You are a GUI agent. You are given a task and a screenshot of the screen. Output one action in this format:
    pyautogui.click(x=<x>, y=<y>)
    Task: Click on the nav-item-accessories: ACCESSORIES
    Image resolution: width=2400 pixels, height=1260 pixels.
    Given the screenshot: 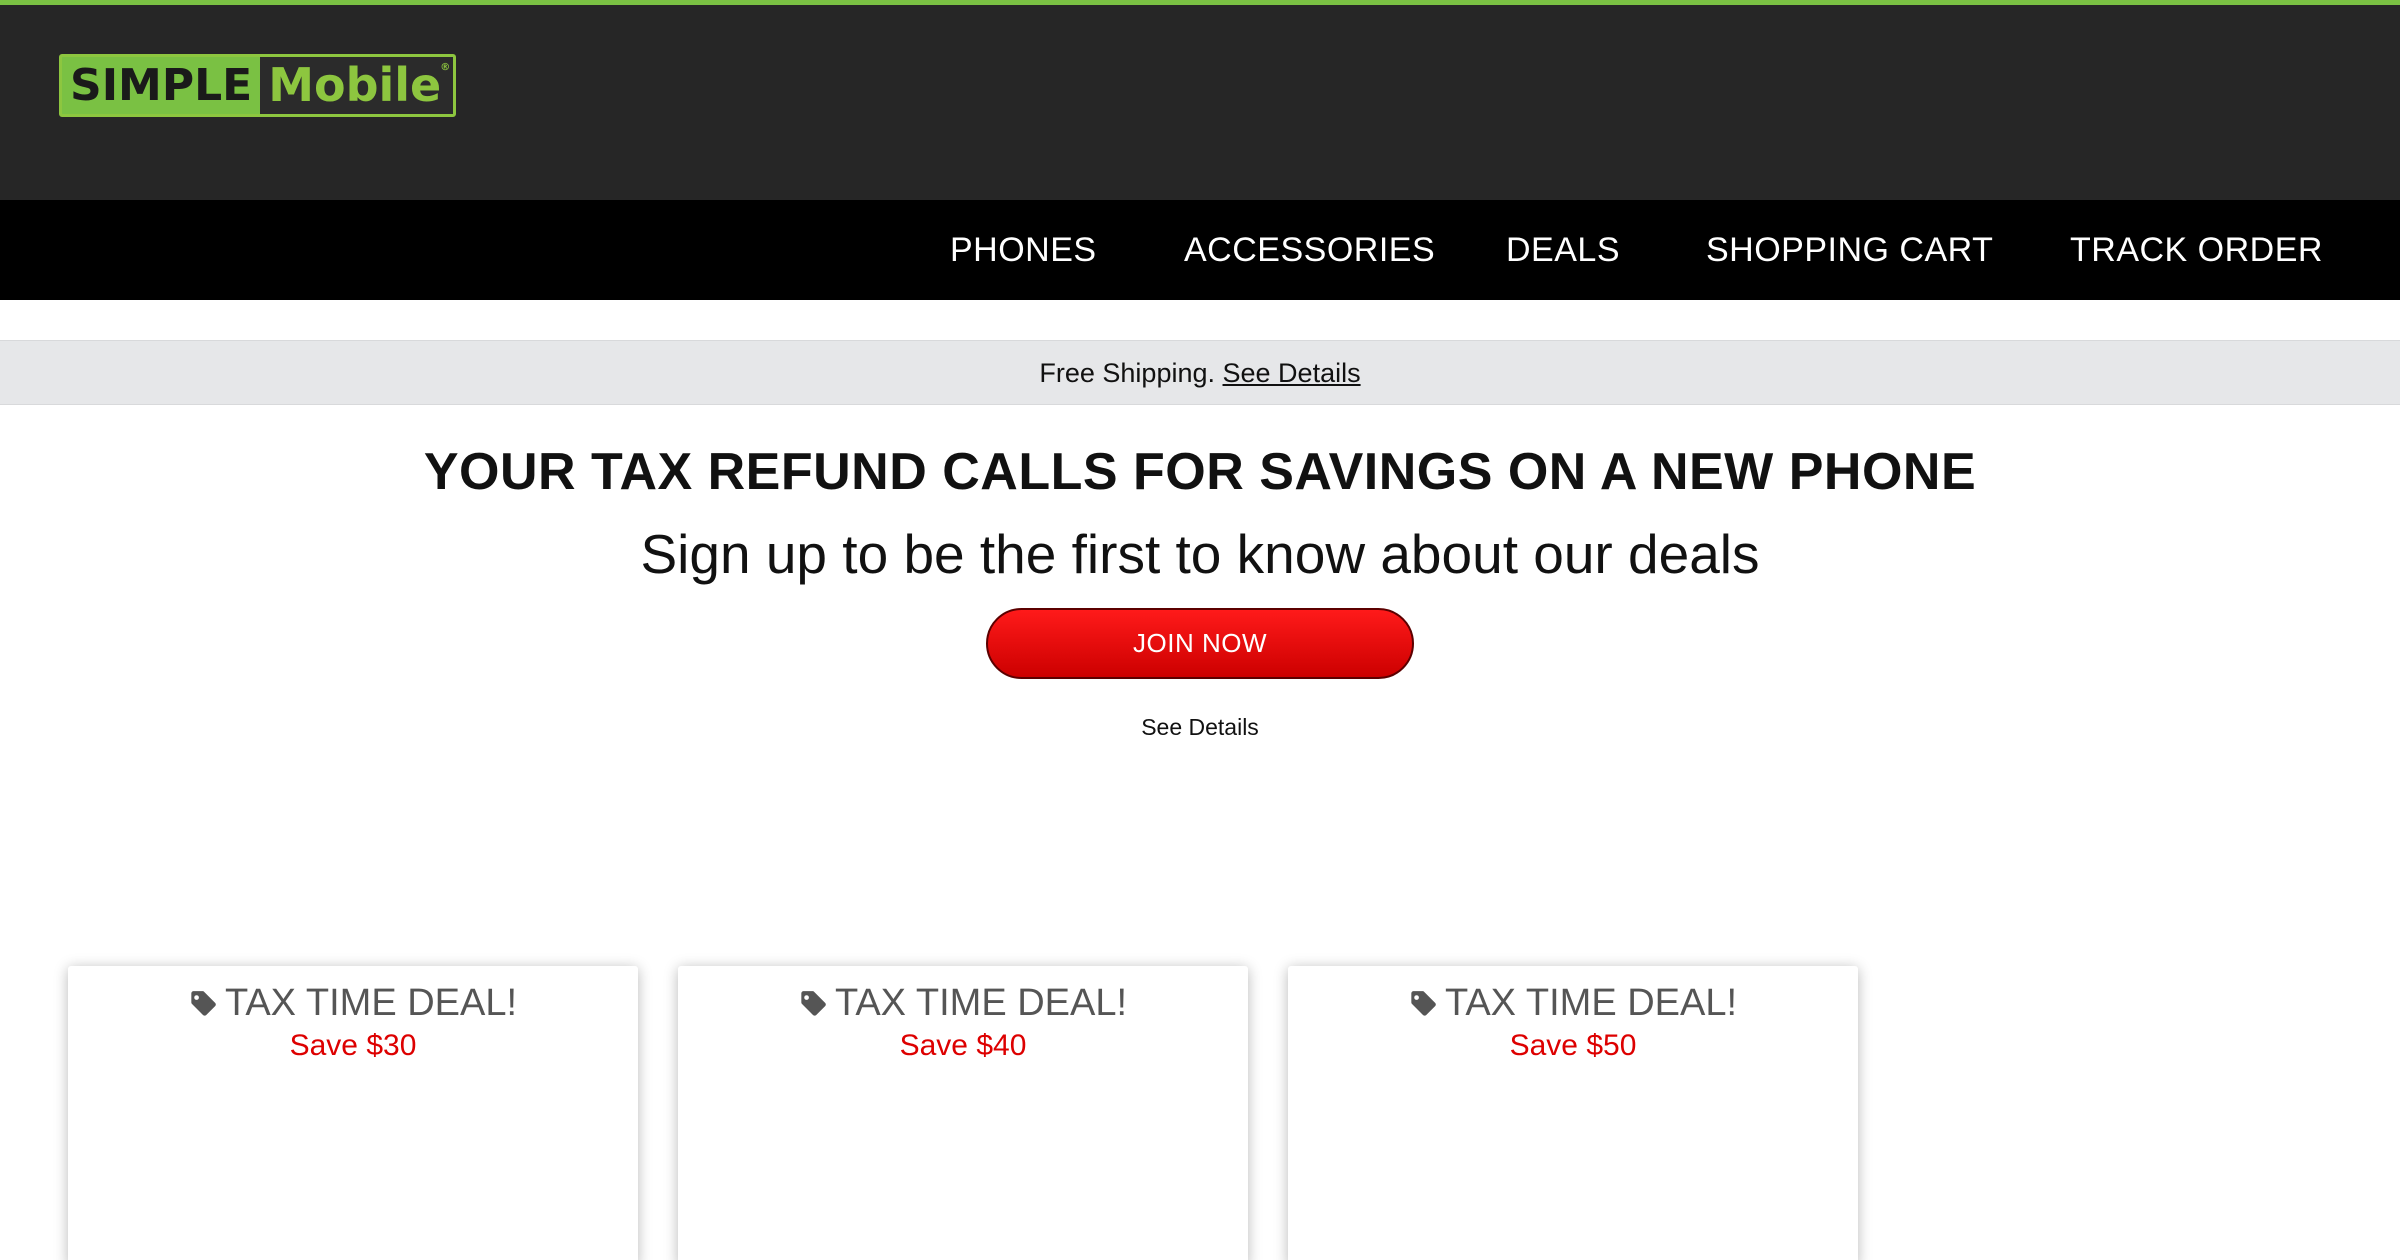 What is the action you would take?
    pyautogui.click(x=1309, y=250)
    